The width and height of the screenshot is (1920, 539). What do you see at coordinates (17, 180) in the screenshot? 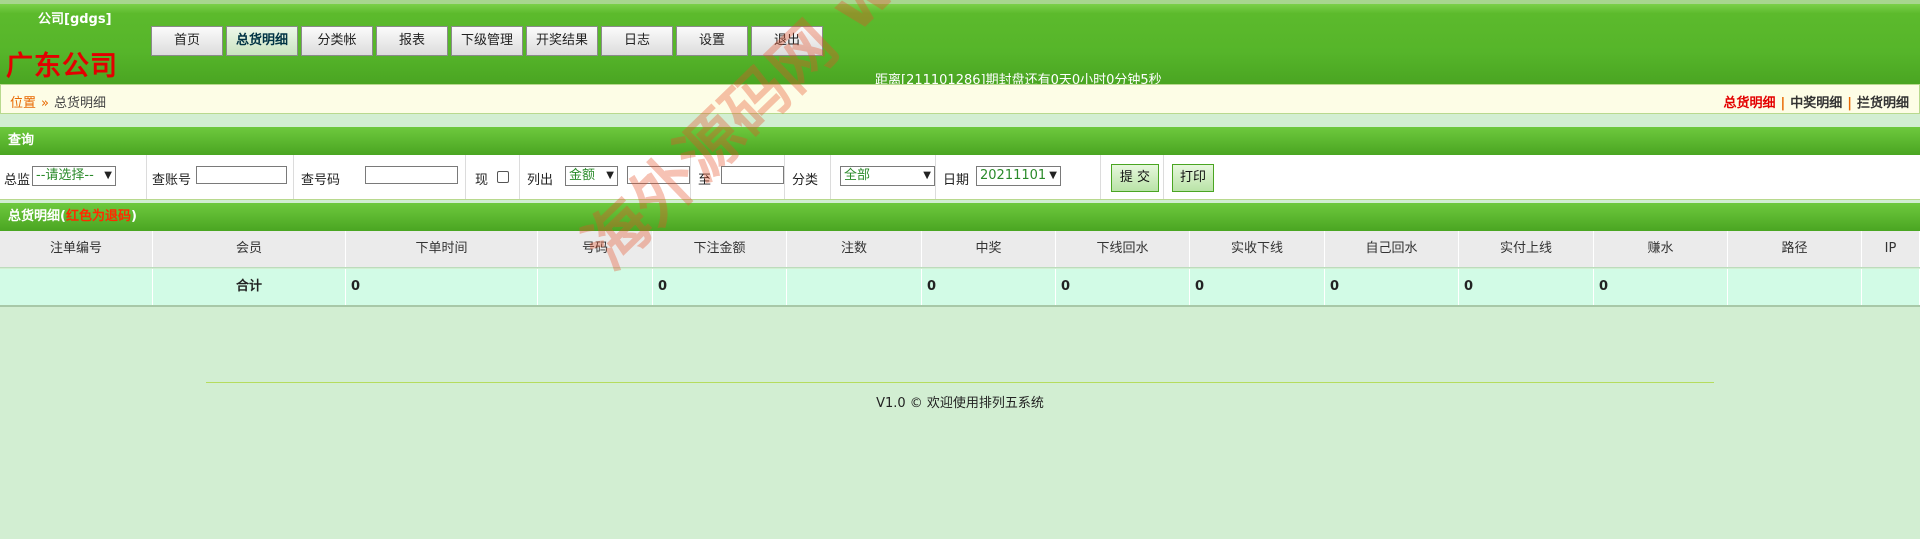
I see `general-label: 总监` at bounding box center [17, 180].